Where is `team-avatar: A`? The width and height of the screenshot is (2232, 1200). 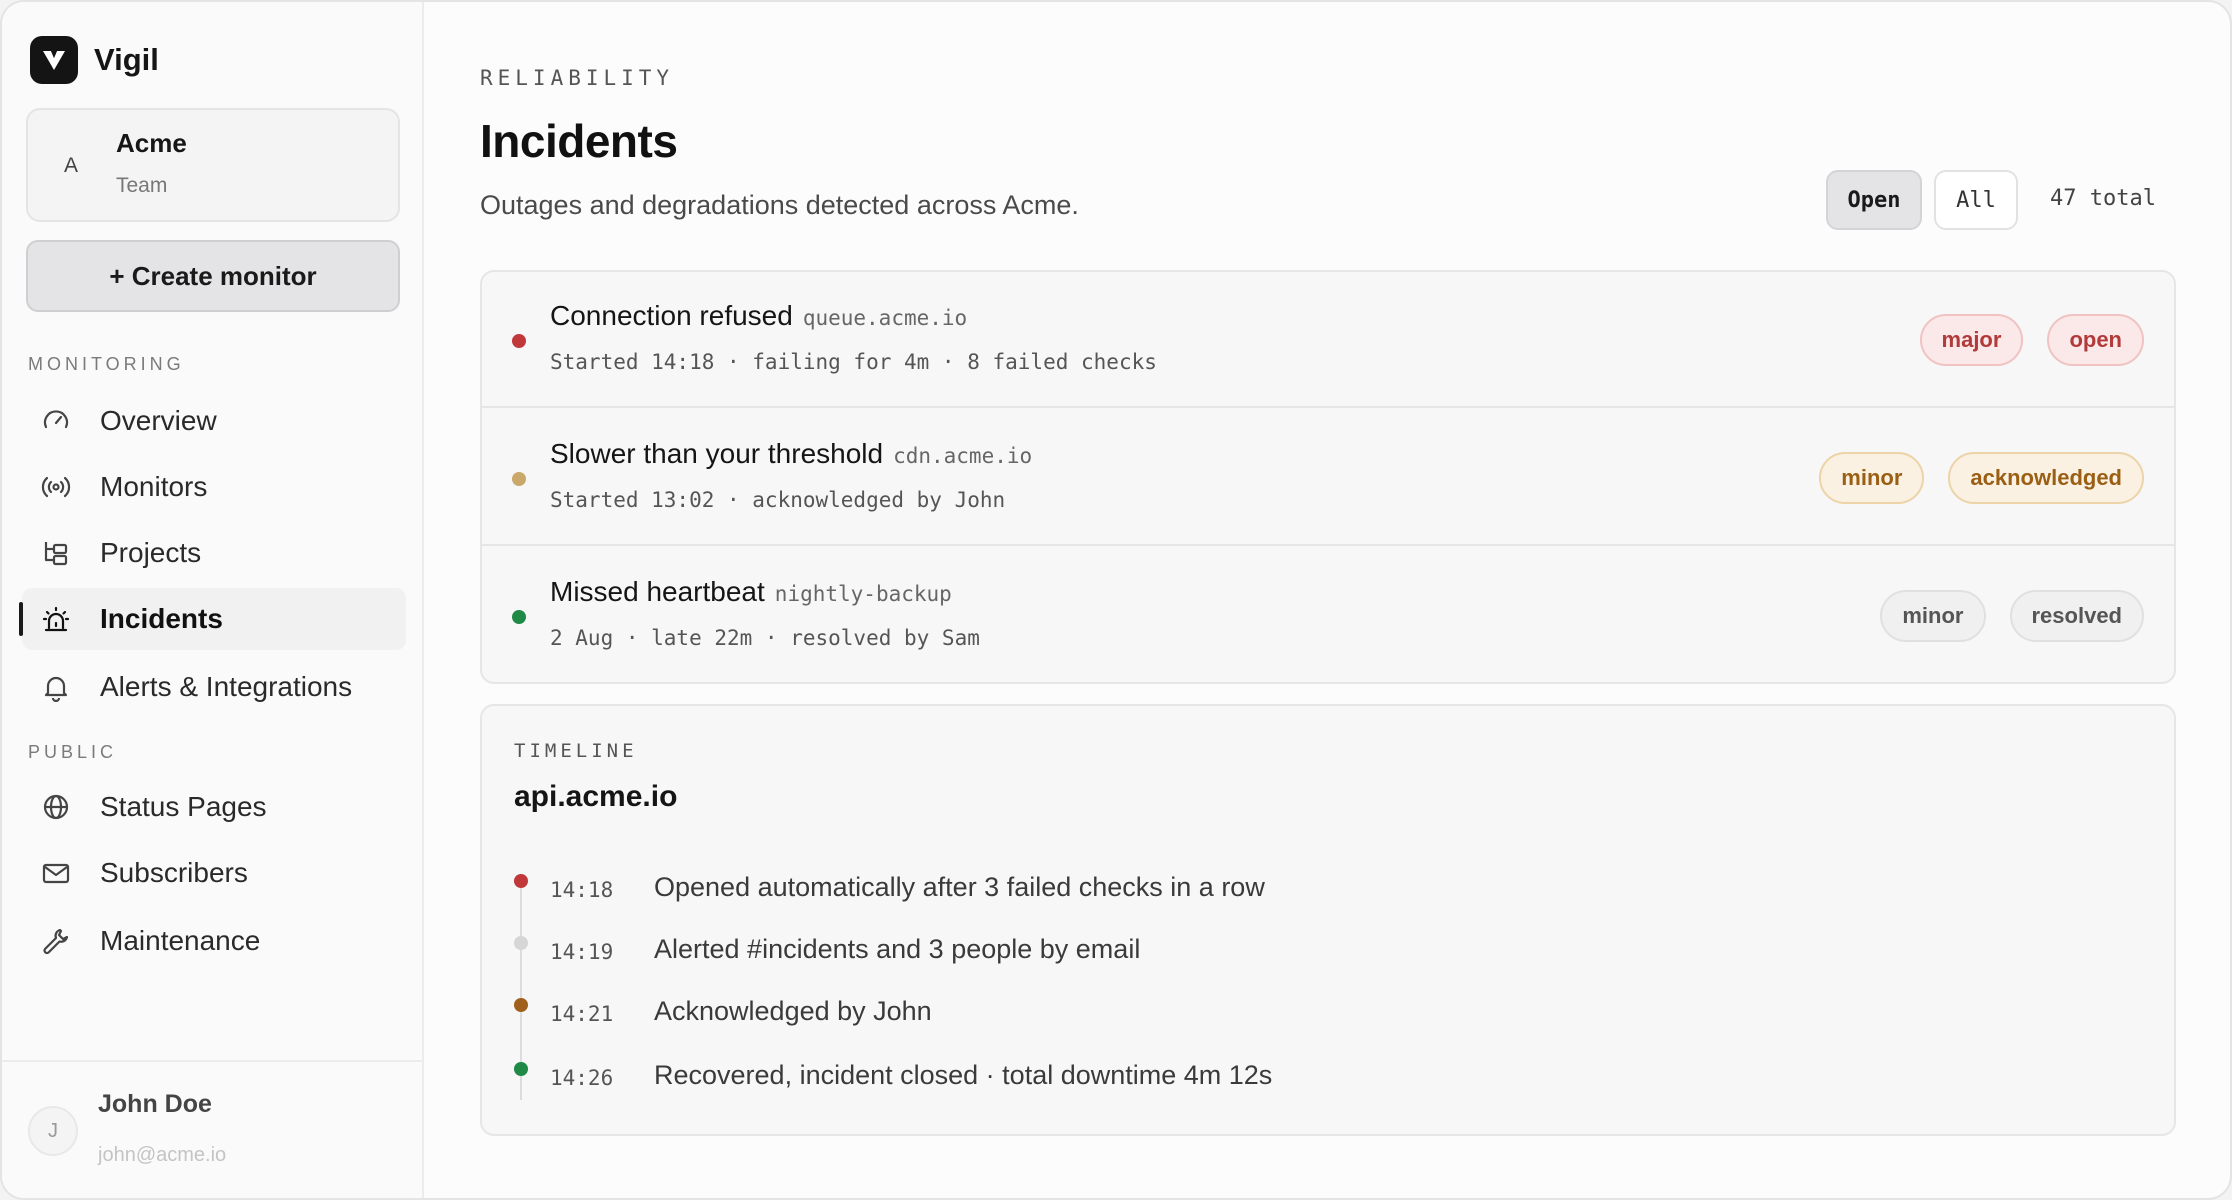
team-avatar: A is located at coordinates (71, 165).